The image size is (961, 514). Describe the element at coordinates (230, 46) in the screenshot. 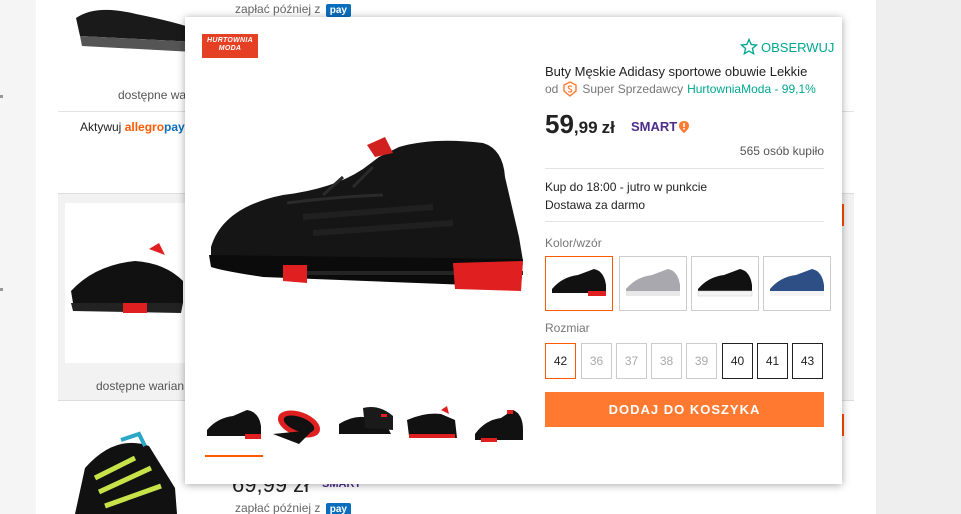

I see `seller-logo: HURTOWNIA MODA` at that location.